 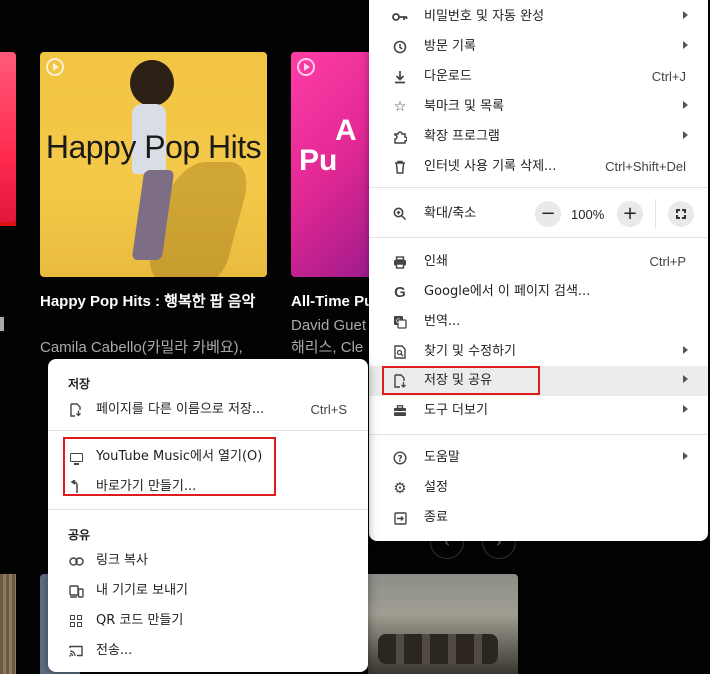 I want to click on fullscreen-icon, so click(x=682, y=215).